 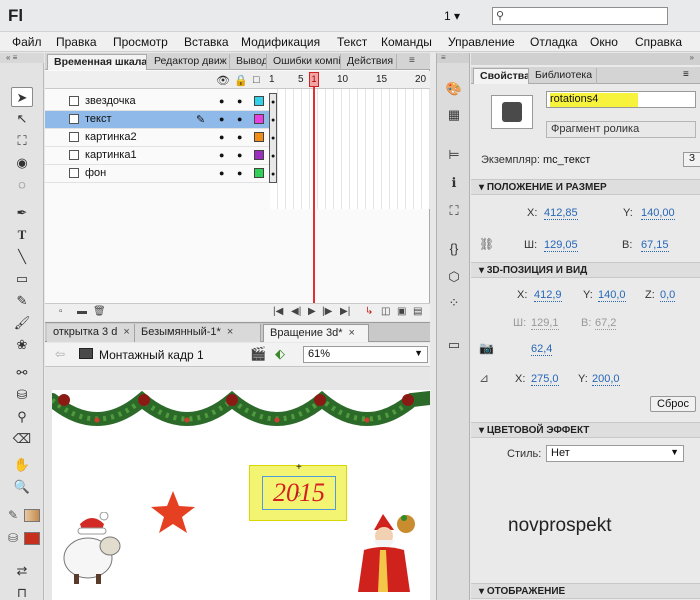 I want to click on edit-symbols-icon: ⬖, so click(x=280, y=354).